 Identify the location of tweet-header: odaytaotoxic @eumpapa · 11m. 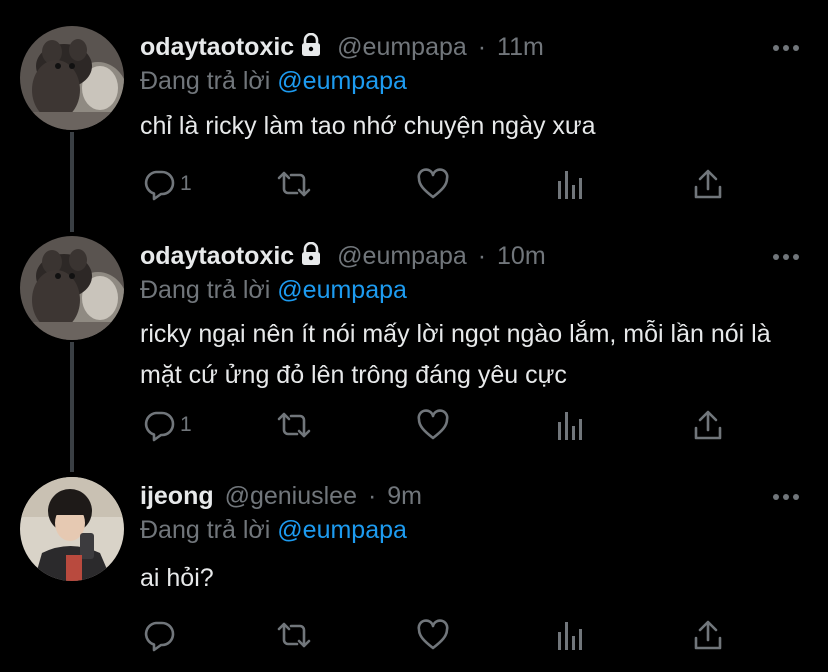
(342, 48).